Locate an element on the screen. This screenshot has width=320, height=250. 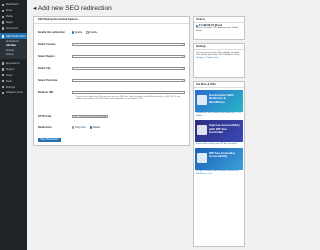
promo-banner-ava: WP Ava Controller Accessibility is located at coordinates (219, 158).